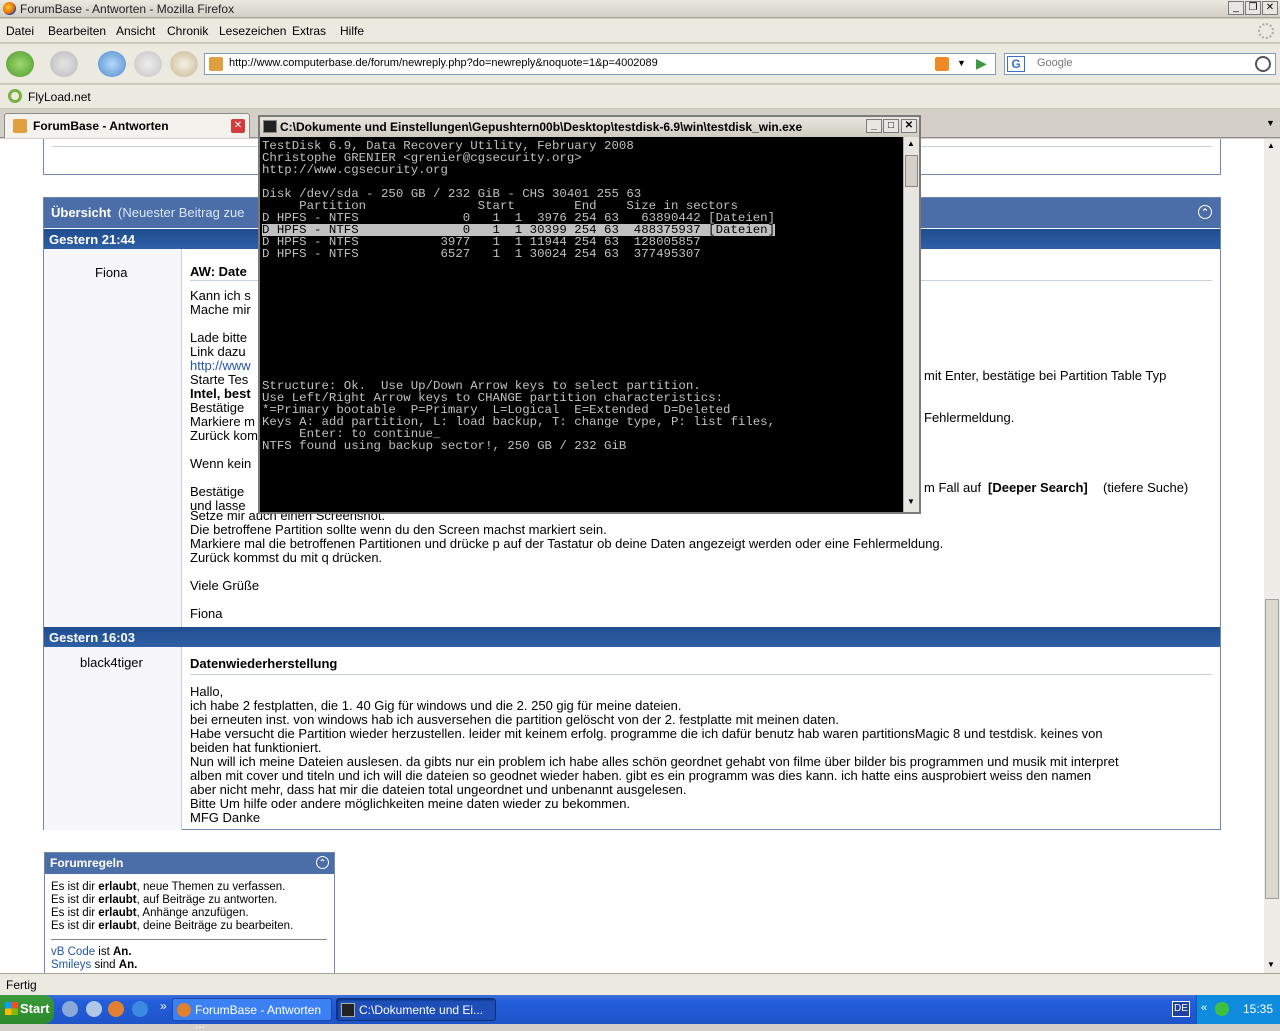 The height and width of the screenshot is (1031, 1280). I want to click on minimize-button: _, so click(1236, 8).